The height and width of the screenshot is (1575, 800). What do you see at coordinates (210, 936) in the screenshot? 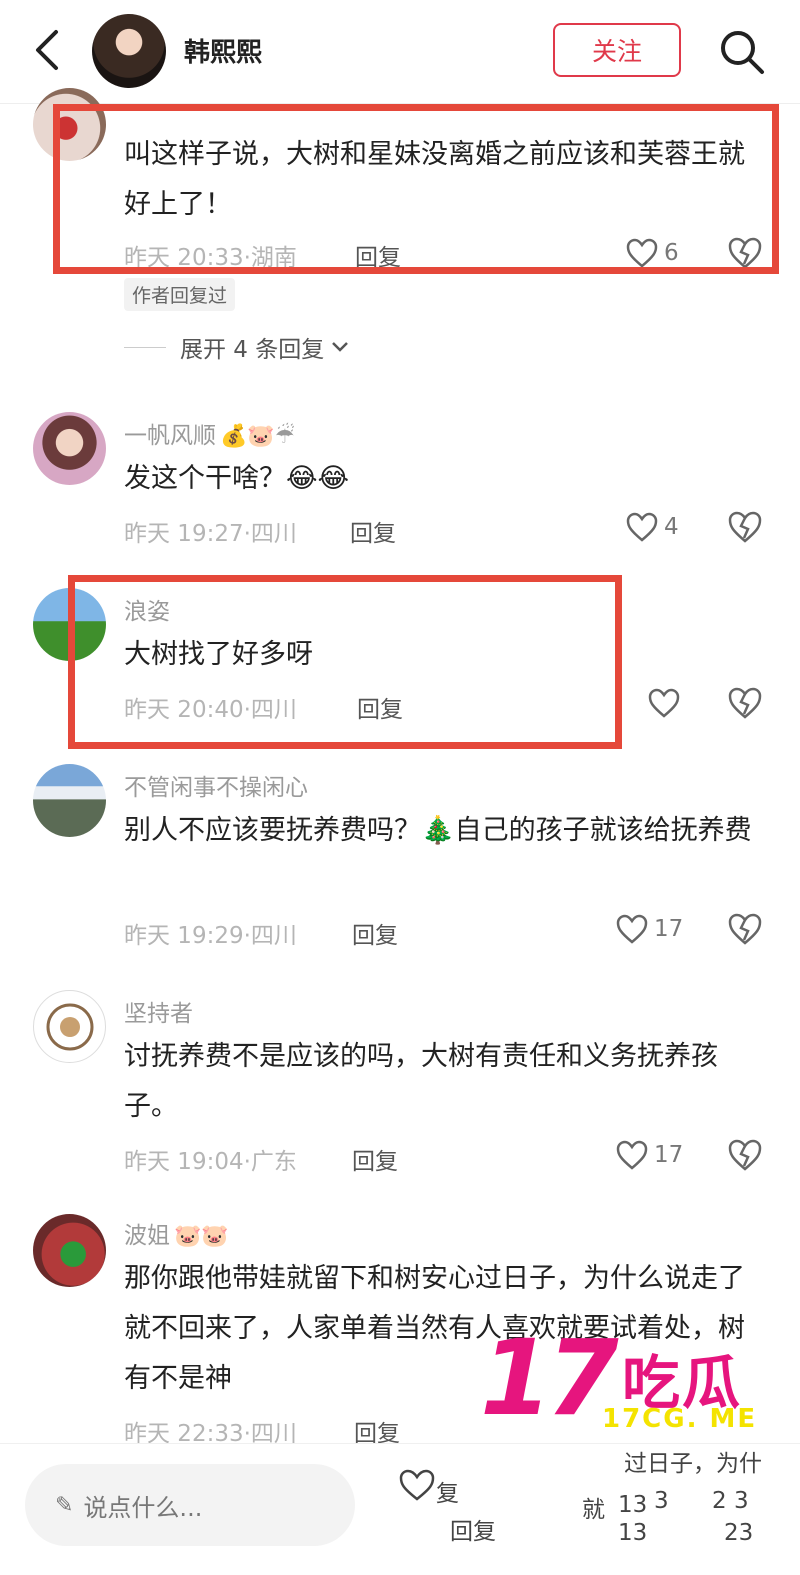
I see `comment-time-location: 昨天 19:29·四川` at bounding box center [210, 936].